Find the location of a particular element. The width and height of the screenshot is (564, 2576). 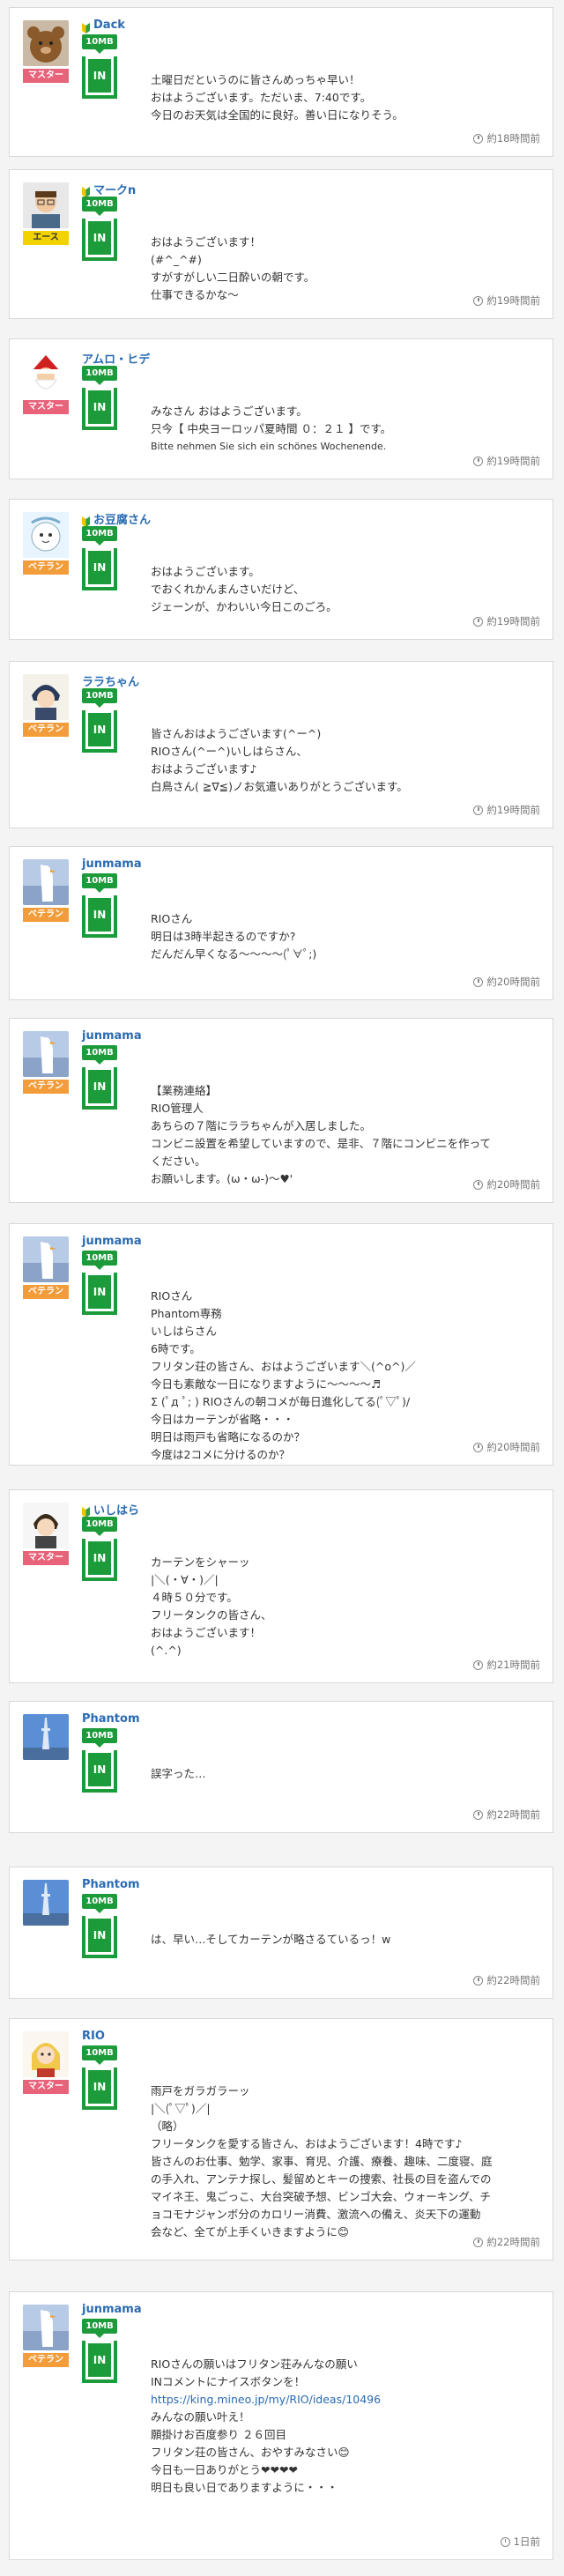

author-row: いしはら is located at coordinates (110, 1509).